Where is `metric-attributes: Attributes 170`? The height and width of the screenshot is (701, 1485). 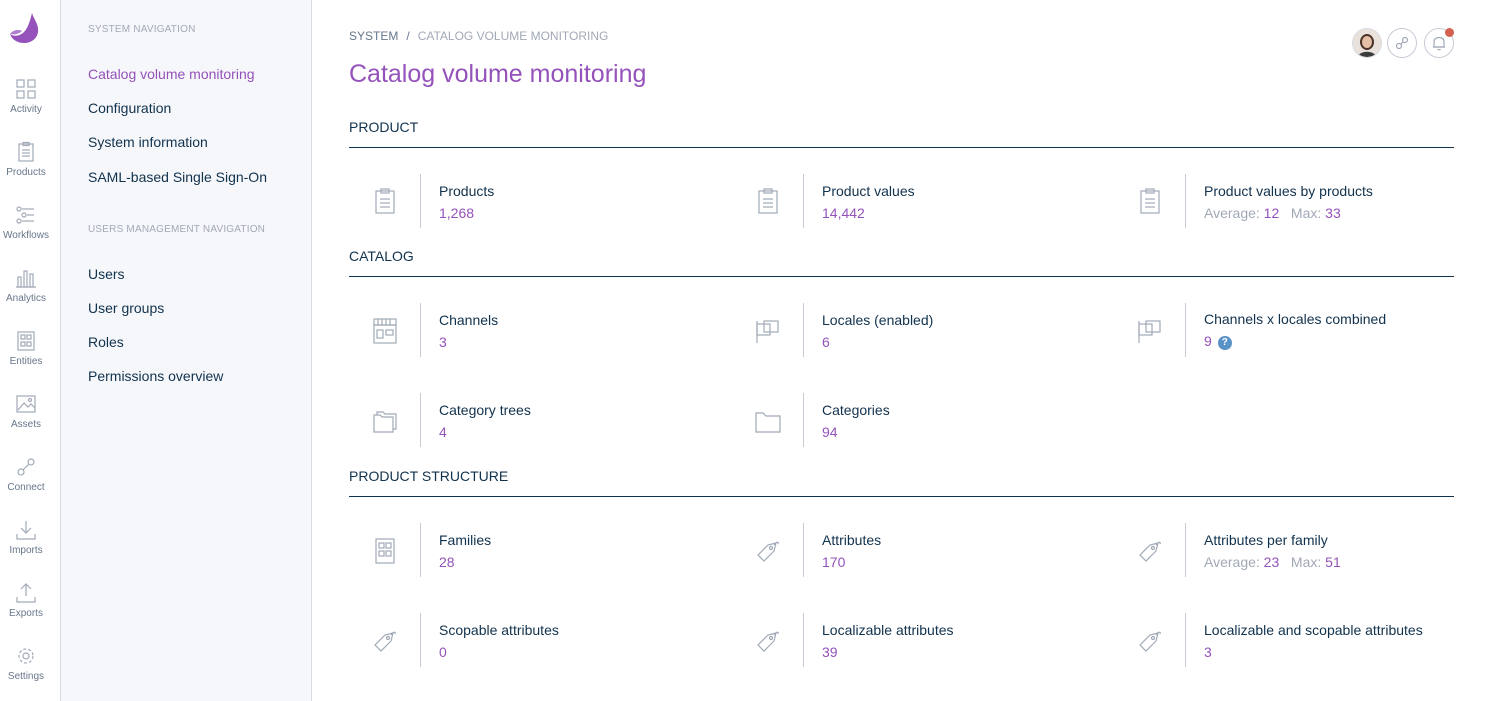 metric-attributes: Attributes 170 is located at coordinates (917, 551).